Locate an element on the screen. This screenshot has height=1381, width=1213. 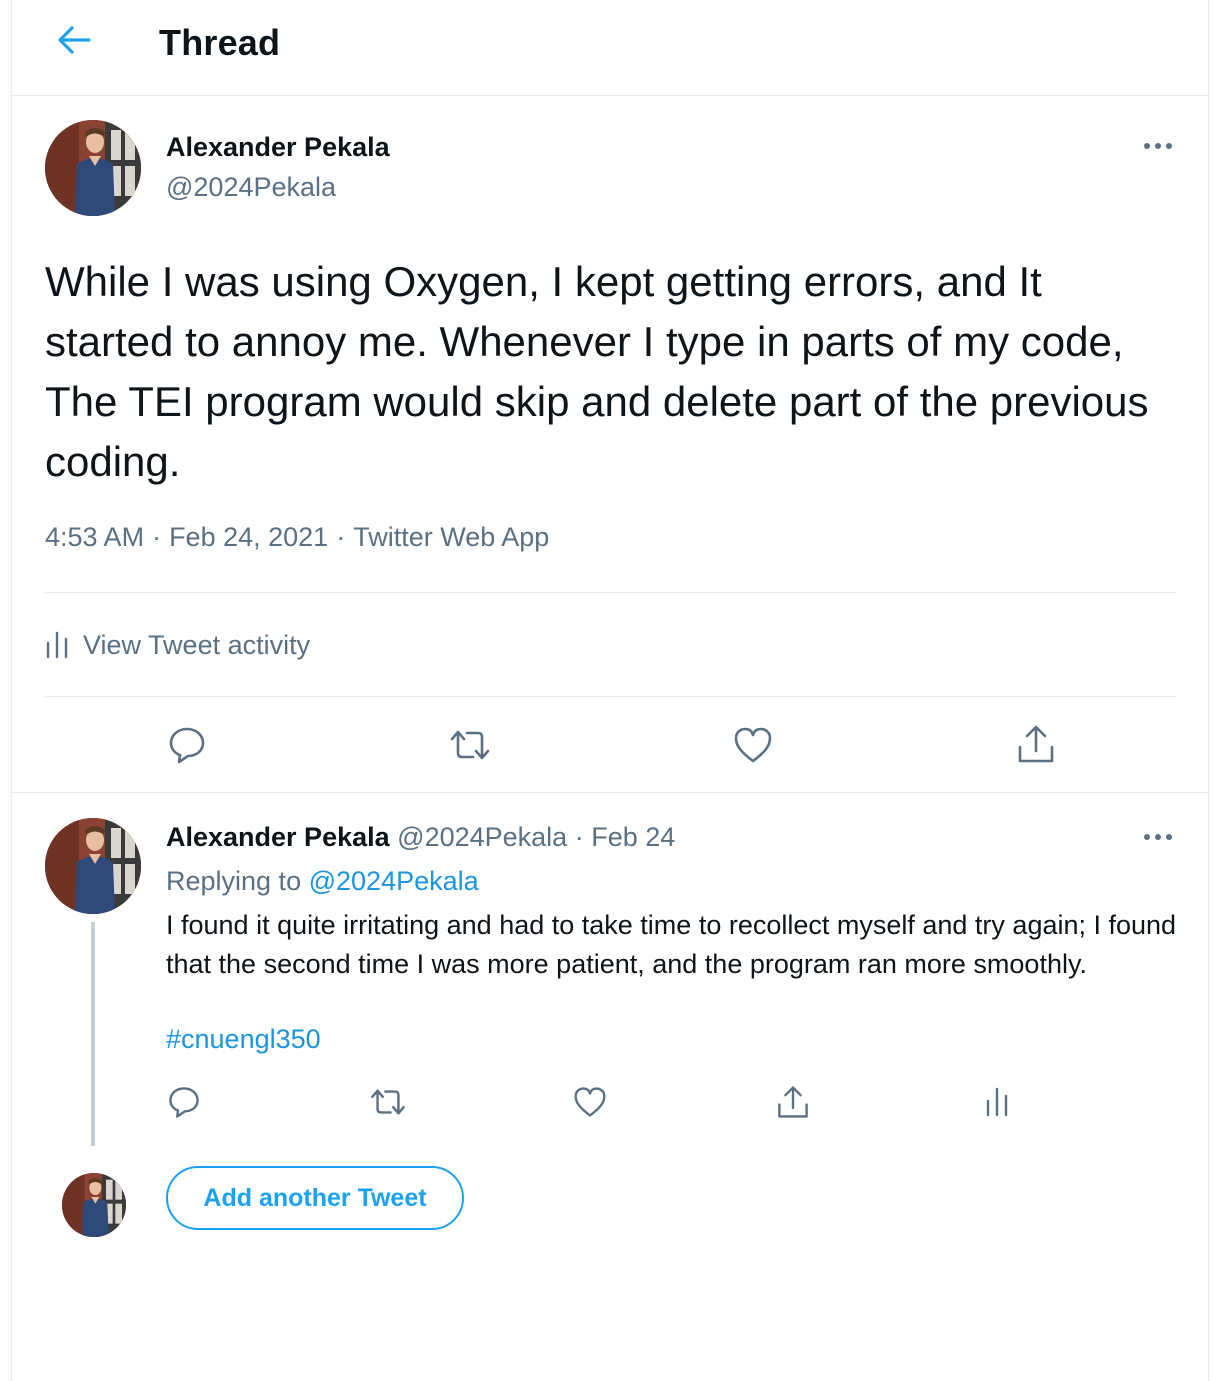
reply-header: Alexander Pekala @2024Pekala · Feb 24 is located at coordinates (420, 837).